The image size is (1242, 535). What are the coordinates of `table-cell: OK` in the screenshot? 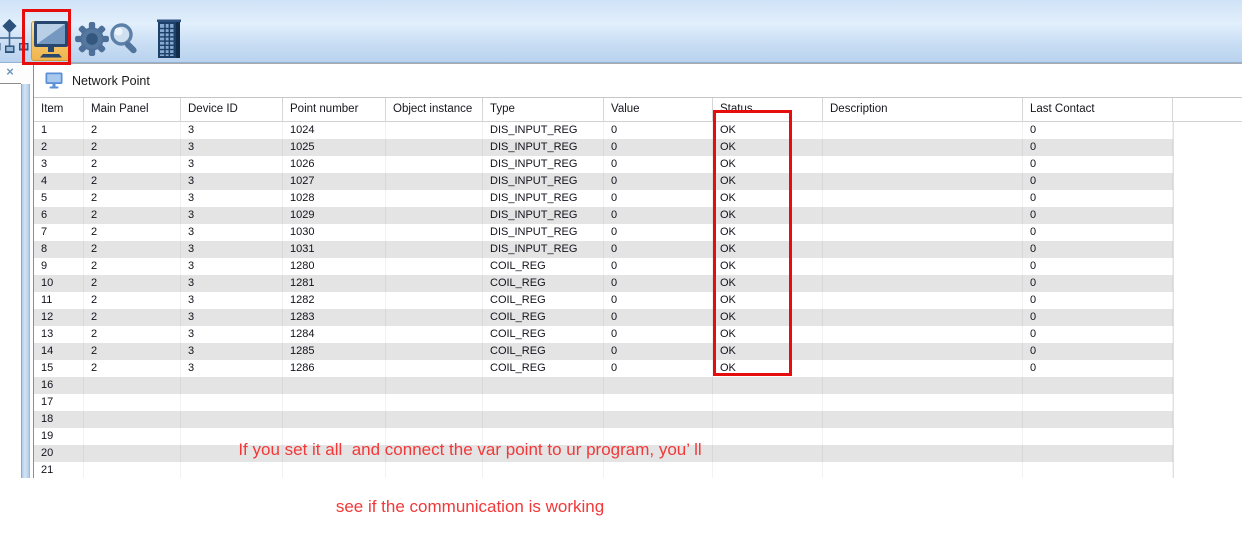 It's located at (768, 283).